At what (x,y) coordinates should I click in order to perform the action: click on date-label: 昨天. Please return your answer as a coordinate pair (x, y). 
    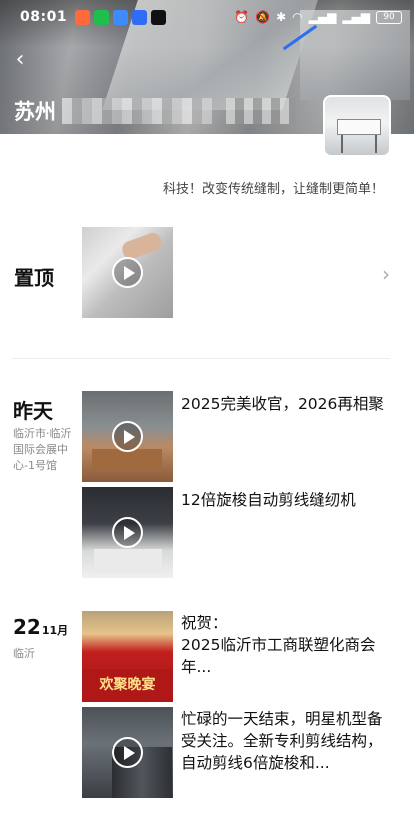
    Looking at the image, I should click on (33, 409).